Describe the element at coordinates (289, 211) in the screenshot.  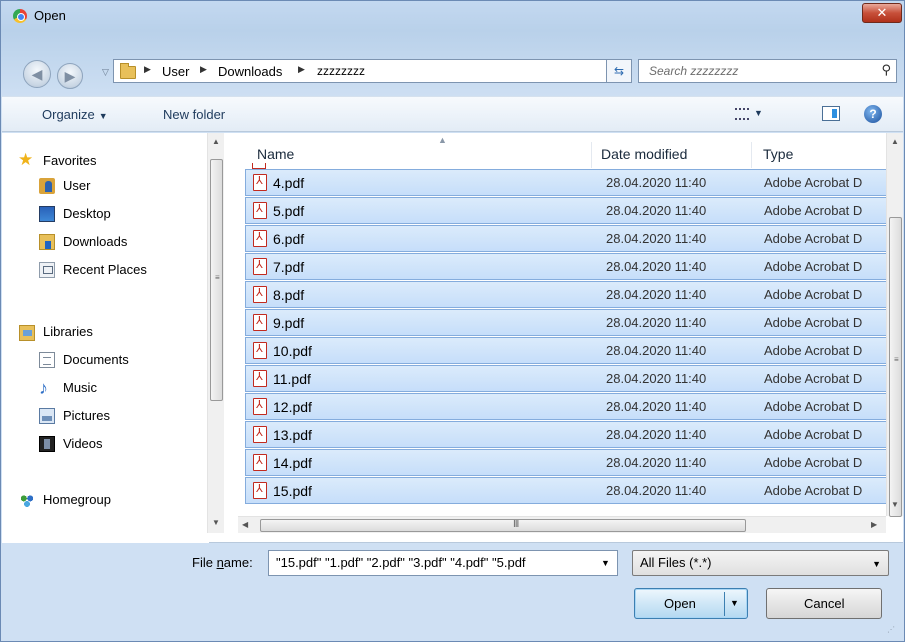
I see `file-name: 5.pdf` at that location.